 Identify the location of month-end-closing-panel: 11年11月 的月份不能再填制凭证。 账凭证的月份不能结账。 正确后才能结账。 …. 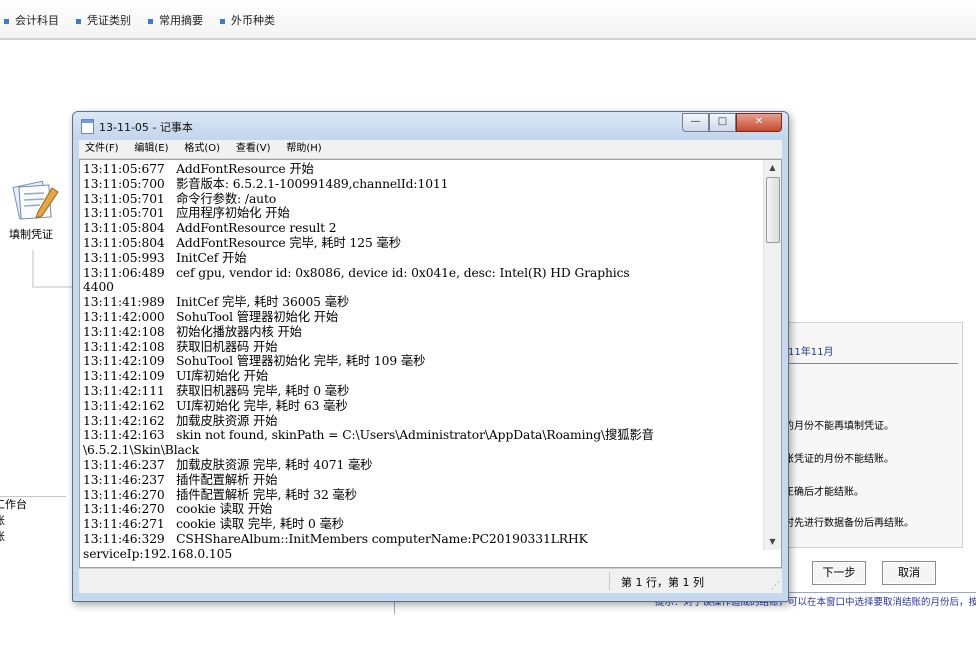
(869, 435).